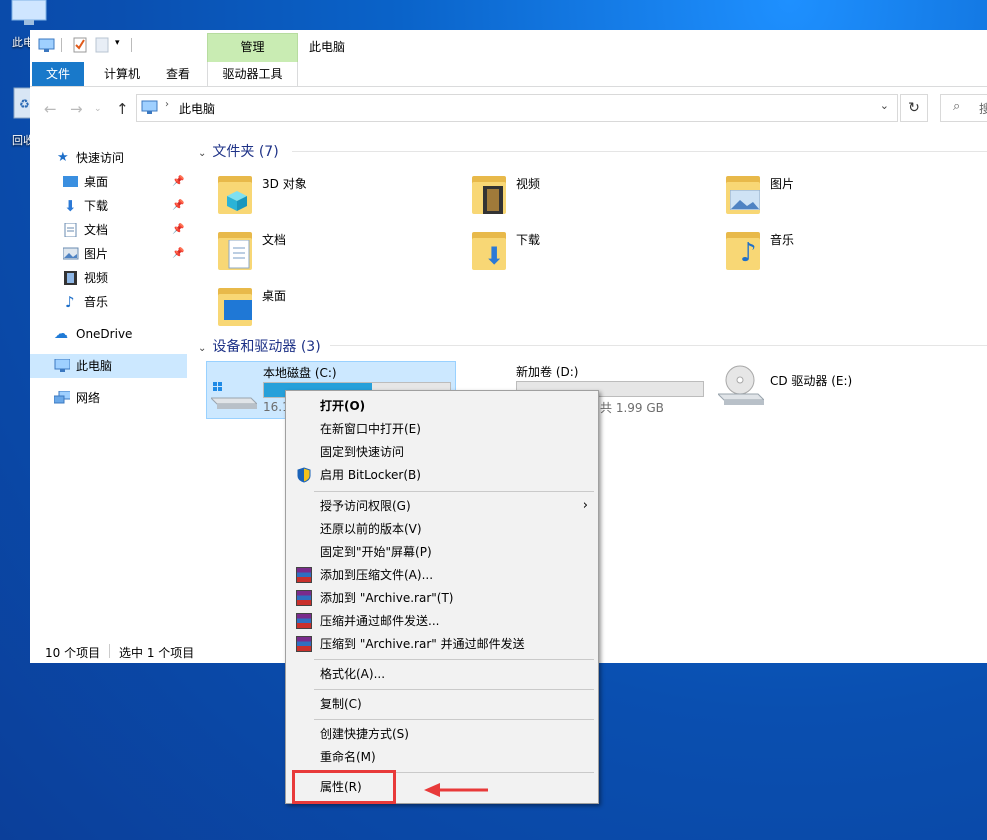  I want to click on annotation-highlight-box, so click(344, 787).